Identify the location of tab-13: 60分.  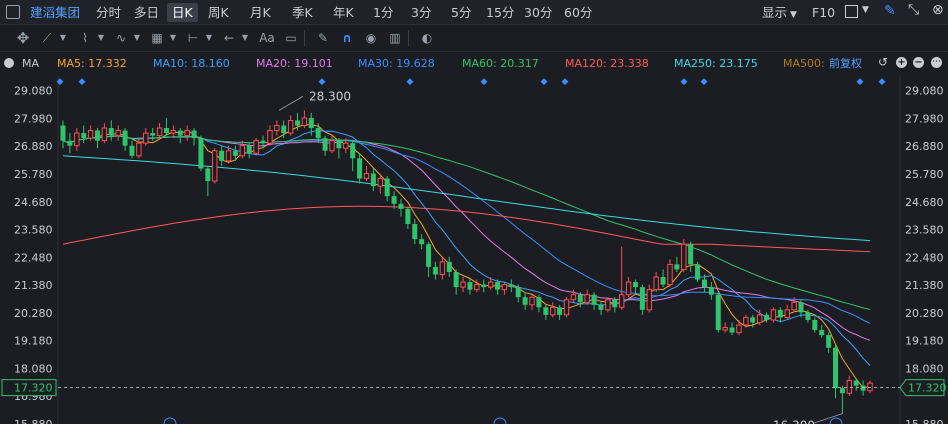
(578, 12).